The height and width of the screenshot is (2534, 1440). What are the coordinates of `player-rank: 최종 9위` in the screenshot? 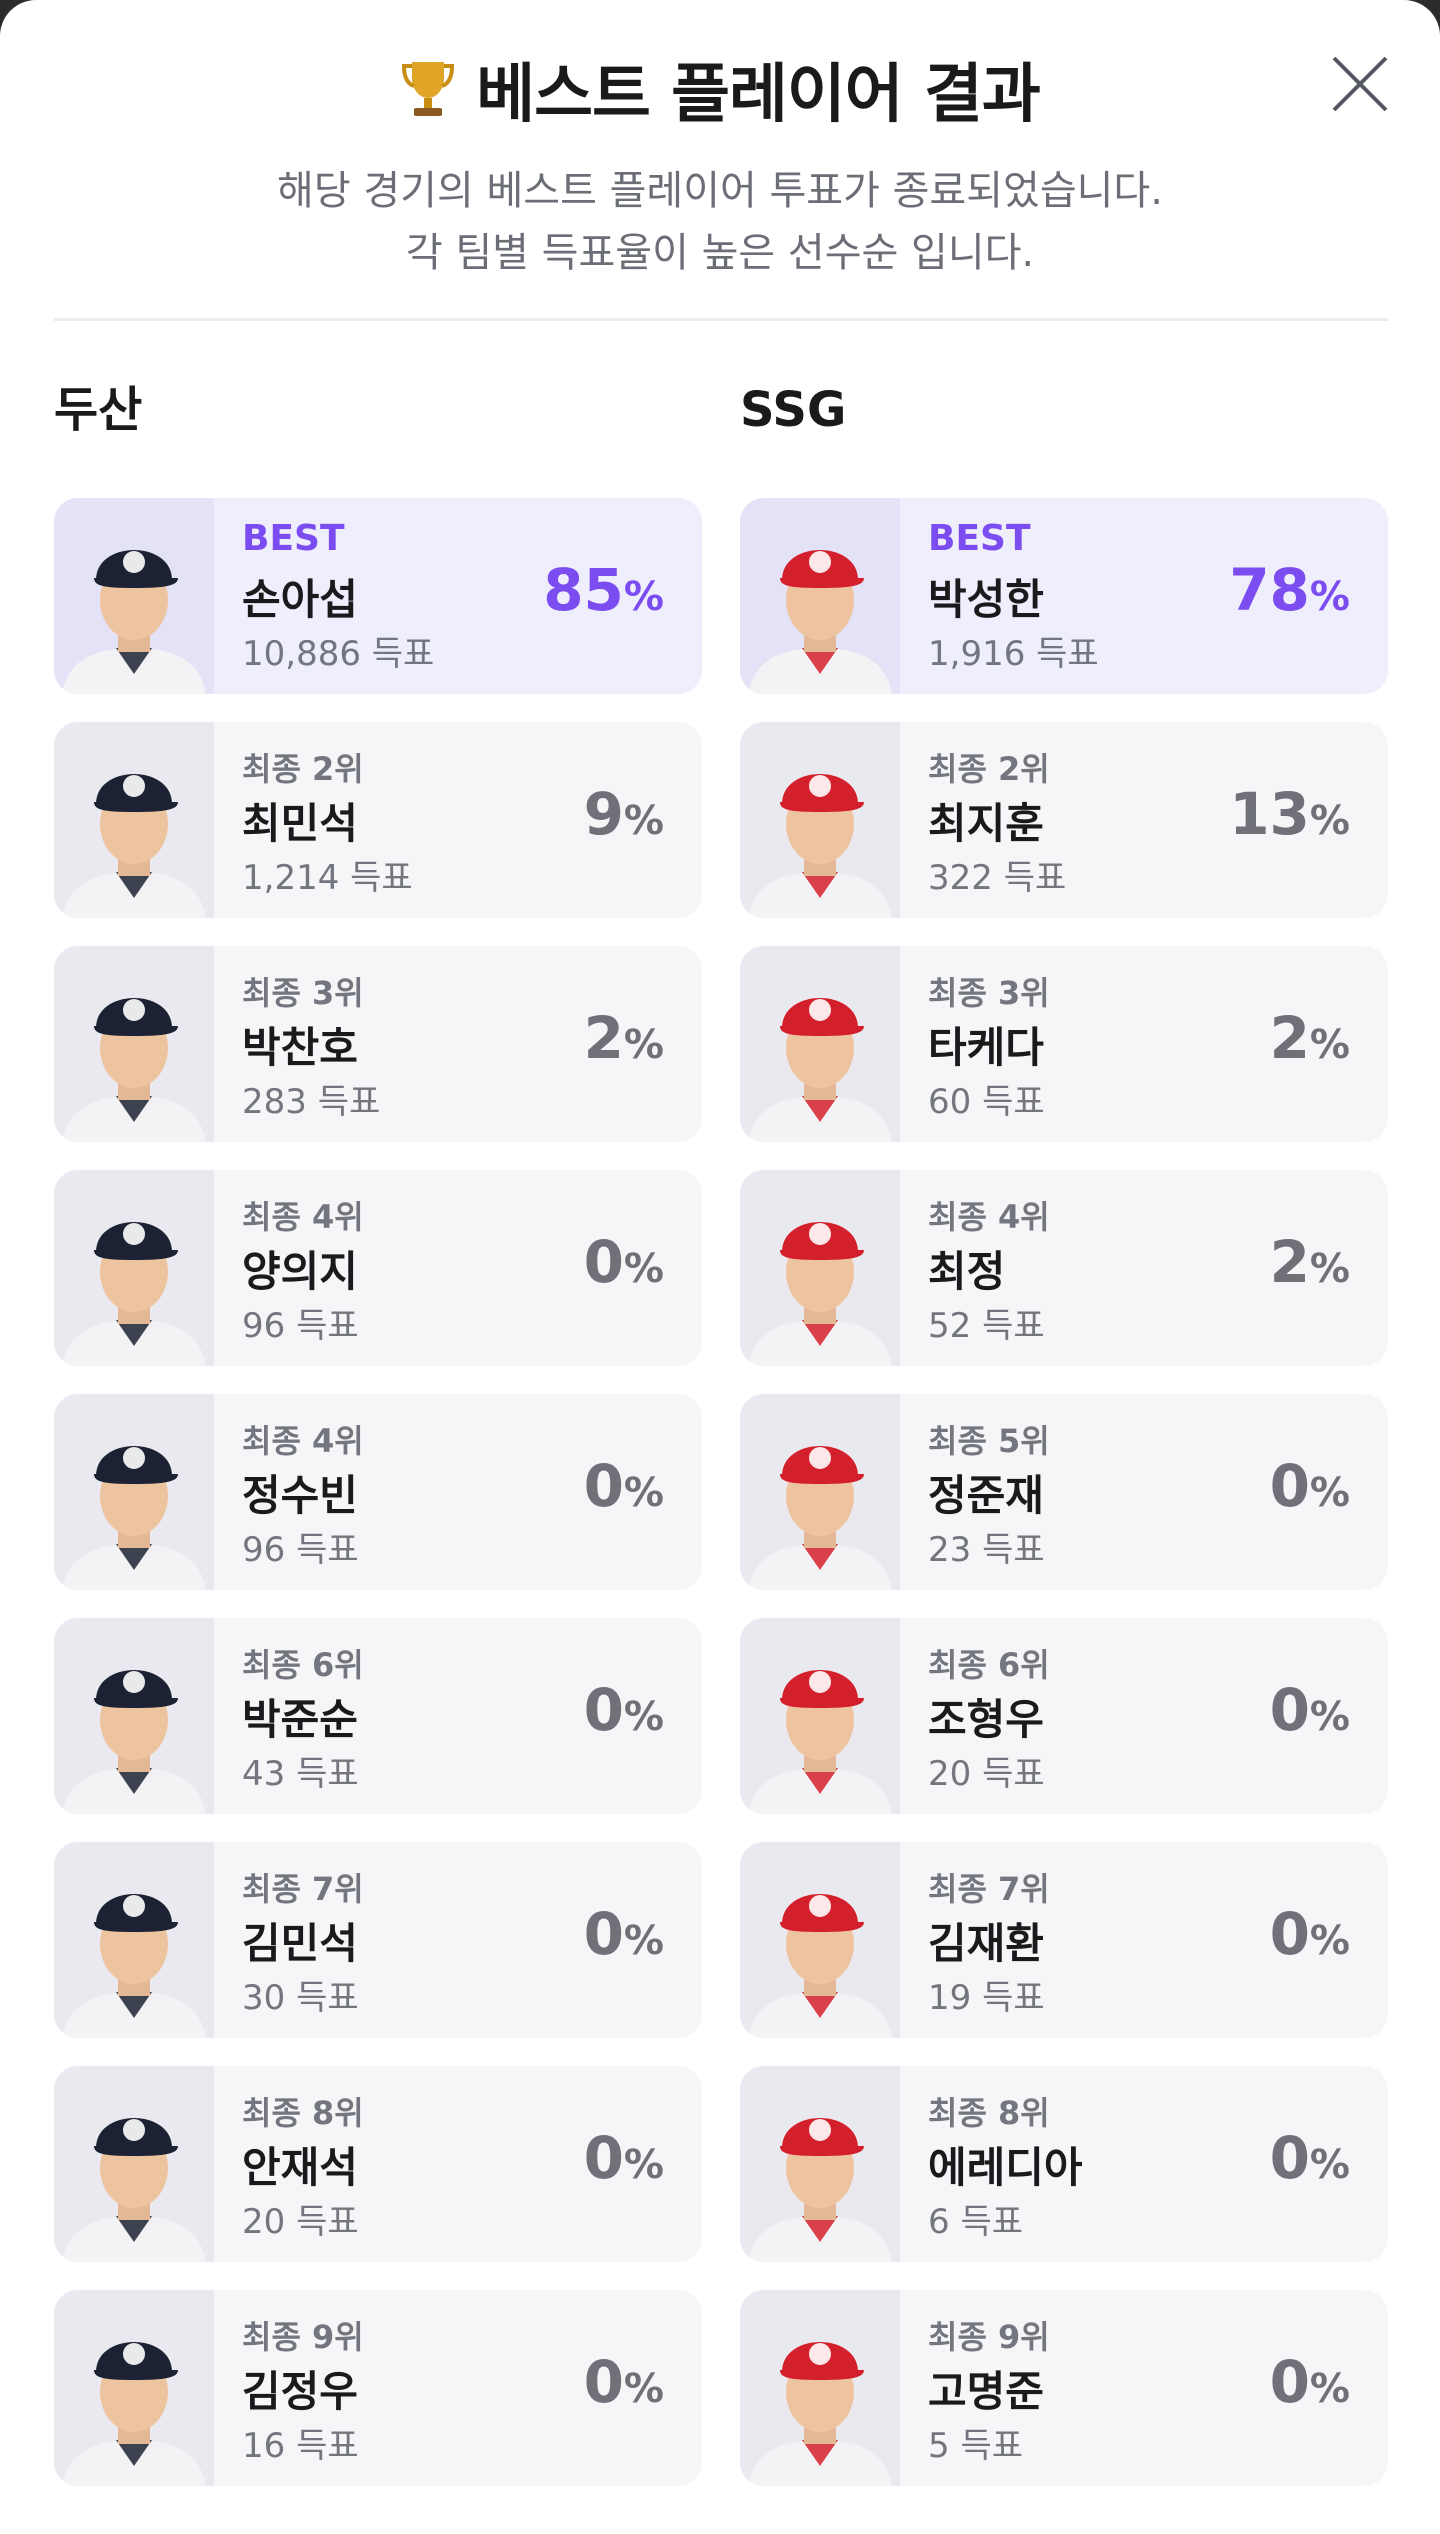 It's located at (303, 2337).